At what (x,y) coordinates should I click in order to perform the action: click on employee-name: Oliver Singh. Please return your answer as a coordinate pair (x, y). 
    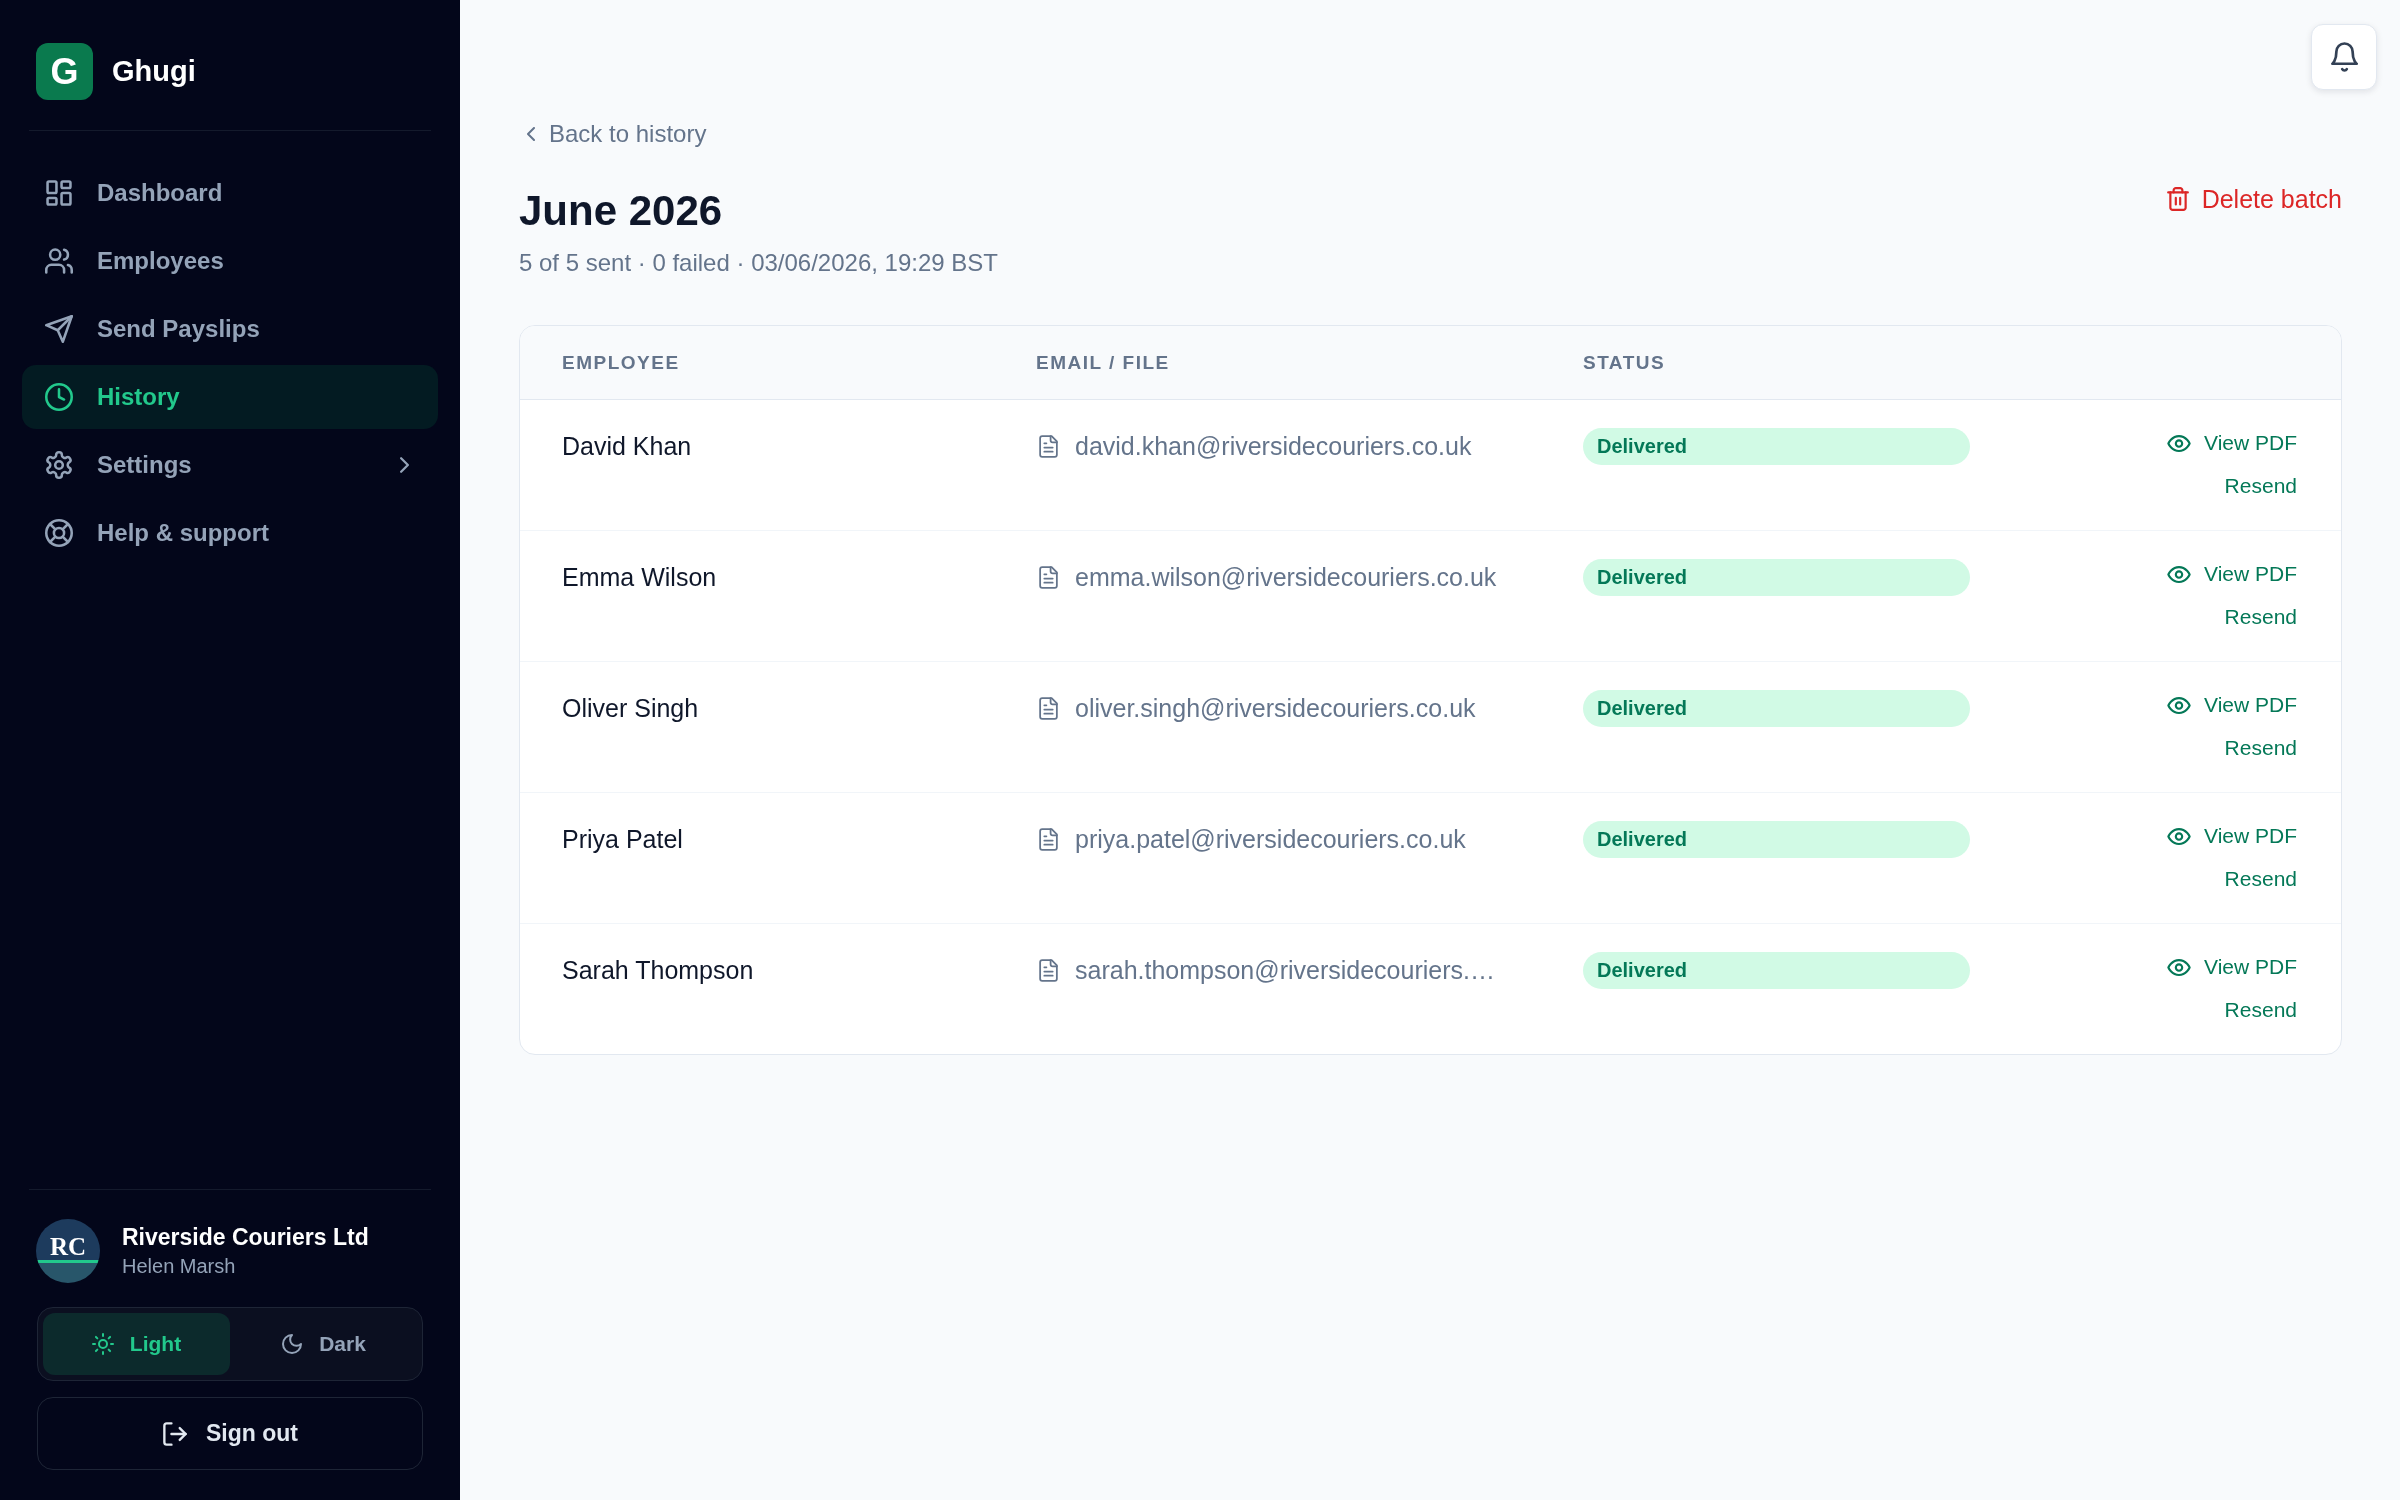
    Looking at the image, I should click on (630, 708).